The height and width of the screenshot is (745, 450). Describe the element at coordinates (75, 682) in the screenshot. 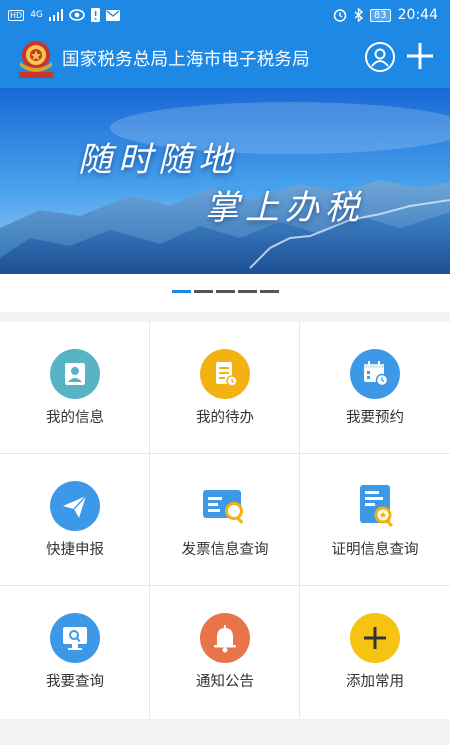

I see `grid-item-label: 我要查询` at that location.